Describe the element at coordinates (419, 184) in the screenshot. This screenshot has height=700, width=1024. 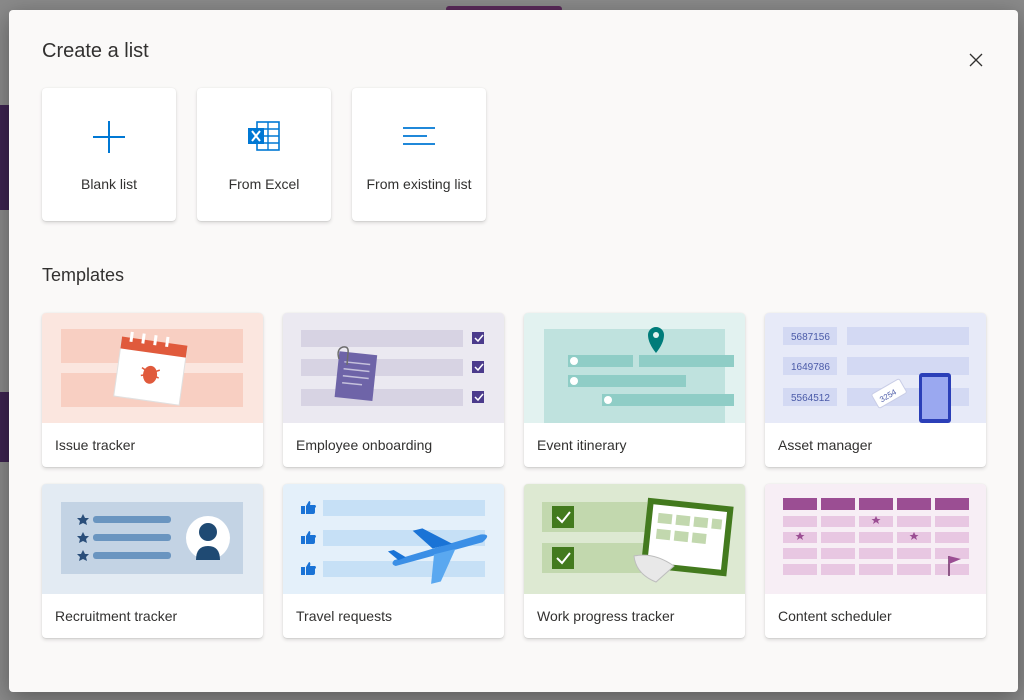
I see `from-existing-list-label: From existing list` at that location.